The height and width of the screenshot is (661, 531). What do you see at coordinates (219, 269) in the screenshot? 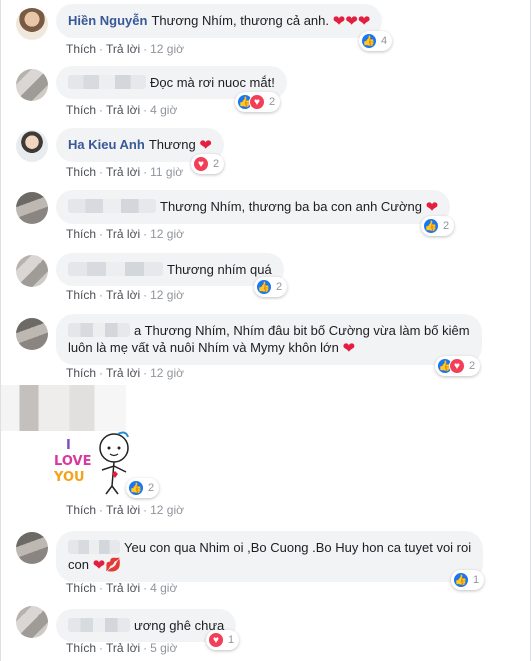
I see `comment-text: Thương nhím quá` at bounding box center [219, 269].